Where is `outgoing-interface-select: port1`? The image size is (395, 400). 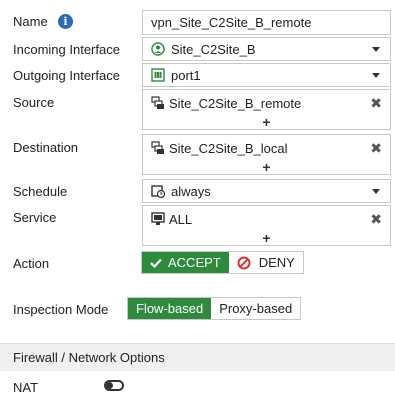
outgoing-interface-select: port1 is located at coordinates (266, 75).